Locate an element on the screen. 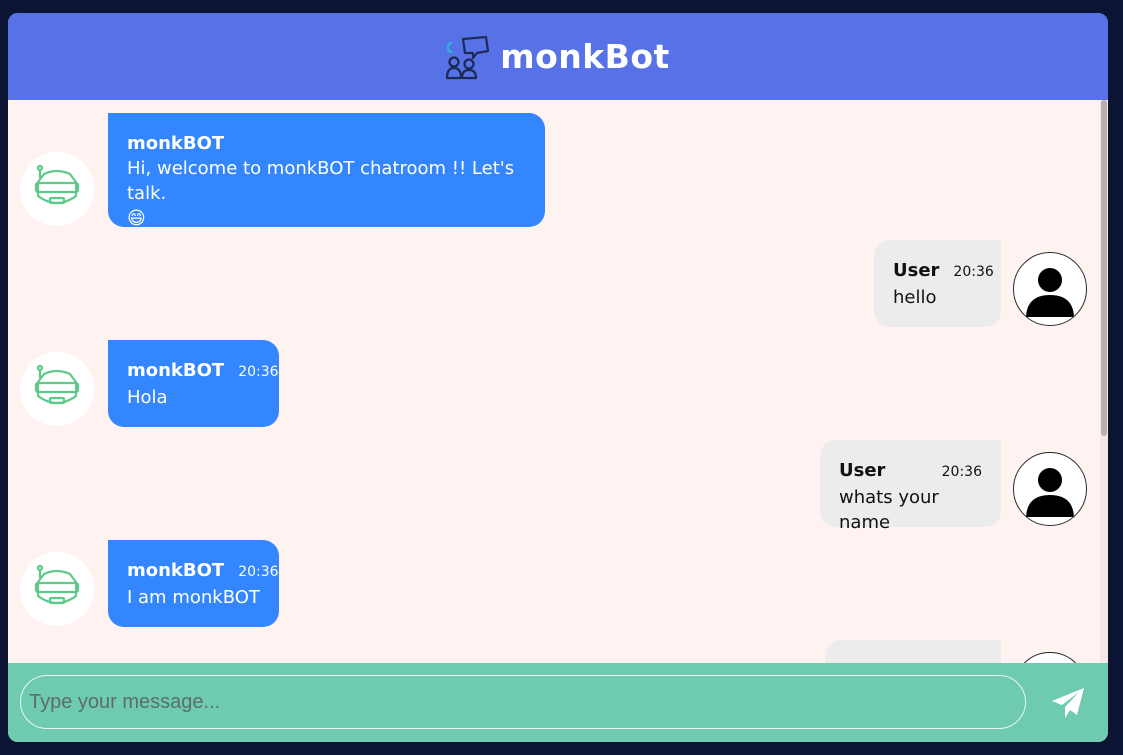 This screenshot has width=1123, height=755. message-bubble: User 20:36 whats your name is located at coordinates (910, 486).